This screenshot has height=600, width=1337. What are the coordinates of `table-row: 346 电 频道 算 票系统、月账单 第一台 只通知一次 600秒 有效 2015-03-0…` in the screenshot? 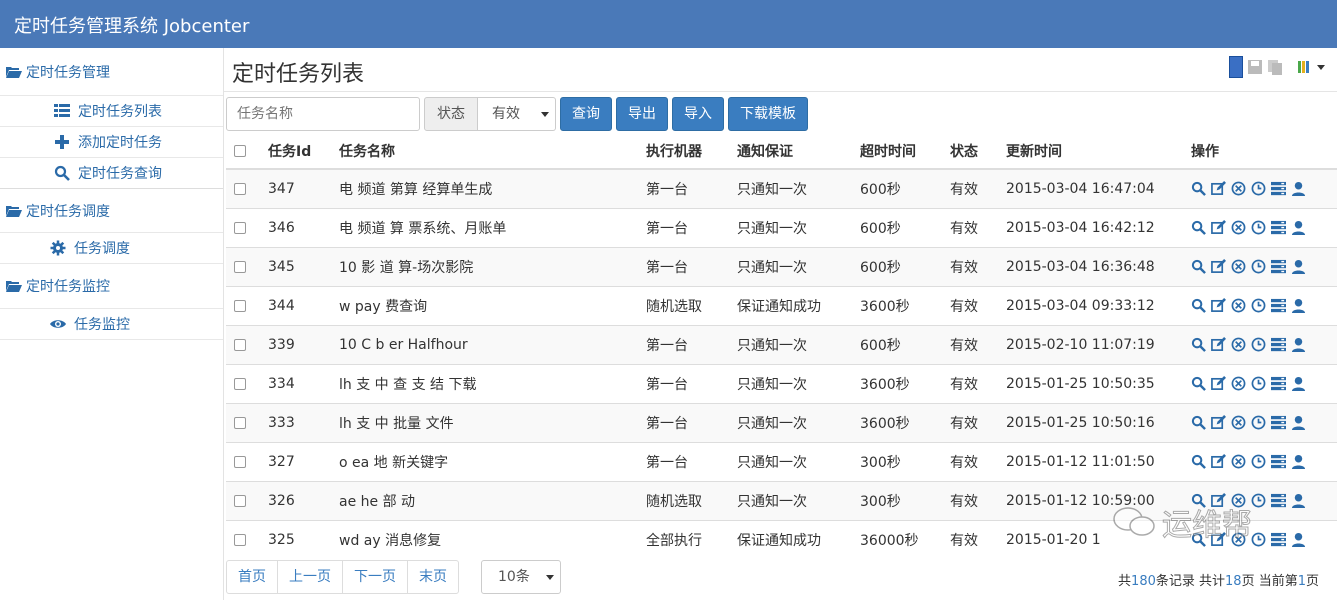 It's located at (781, 227).